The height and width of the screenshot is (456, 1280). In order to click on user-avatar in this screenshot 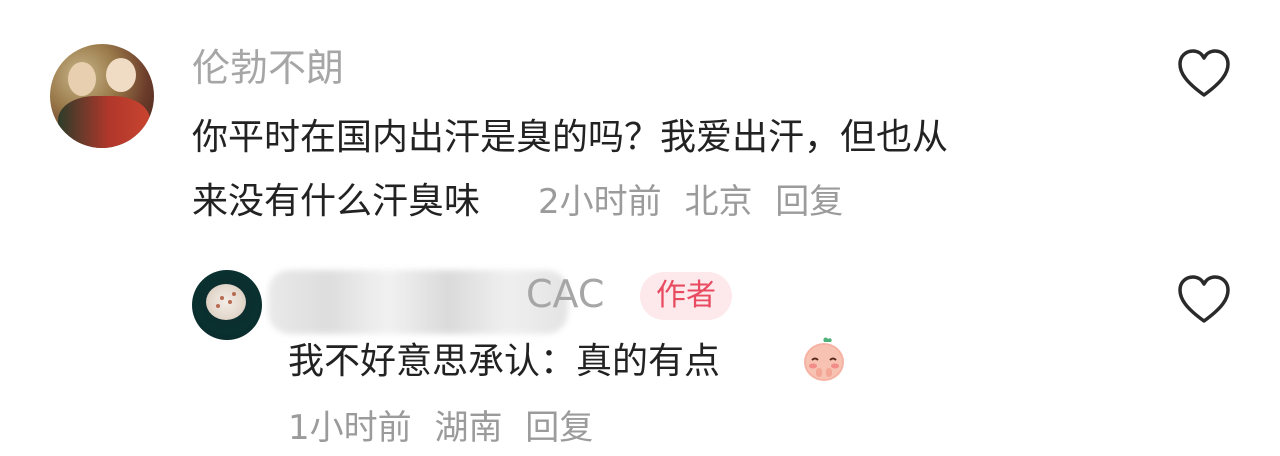, I will do `click(102, 96)`.